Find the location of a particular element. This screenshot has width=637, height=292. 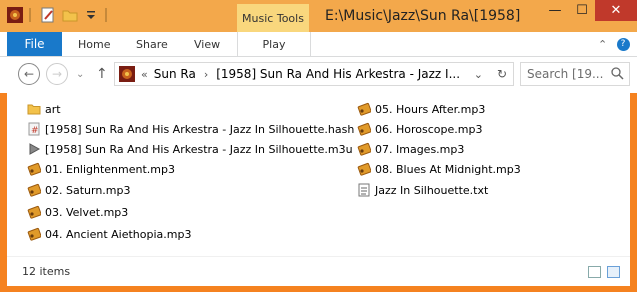

tab-view: View is located at coordinates (207, 44).